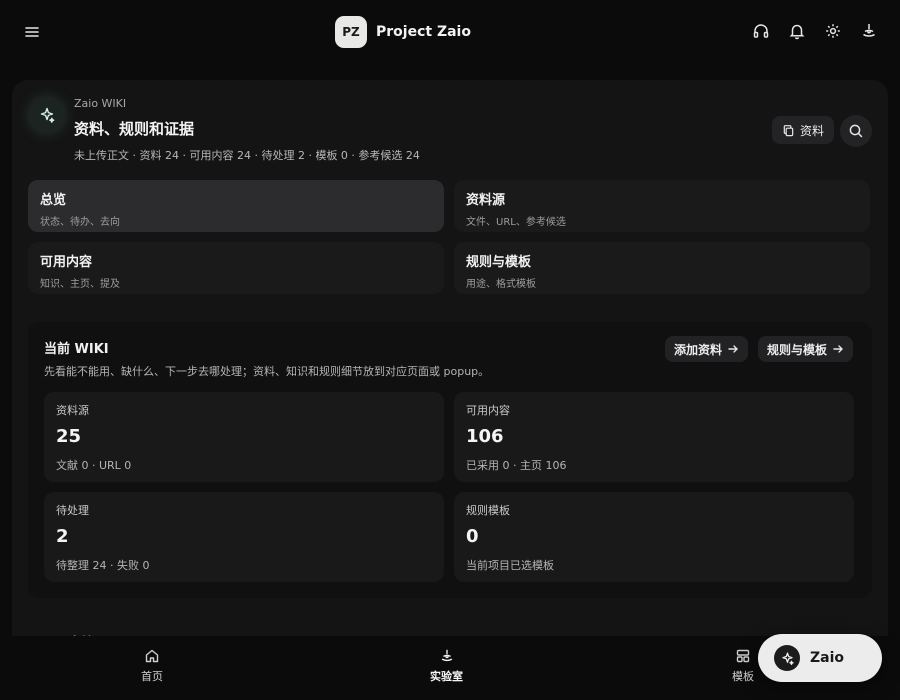  Describe the element at coordinates (797, 31) in the screenshot. I see `bell-icon` at that location.